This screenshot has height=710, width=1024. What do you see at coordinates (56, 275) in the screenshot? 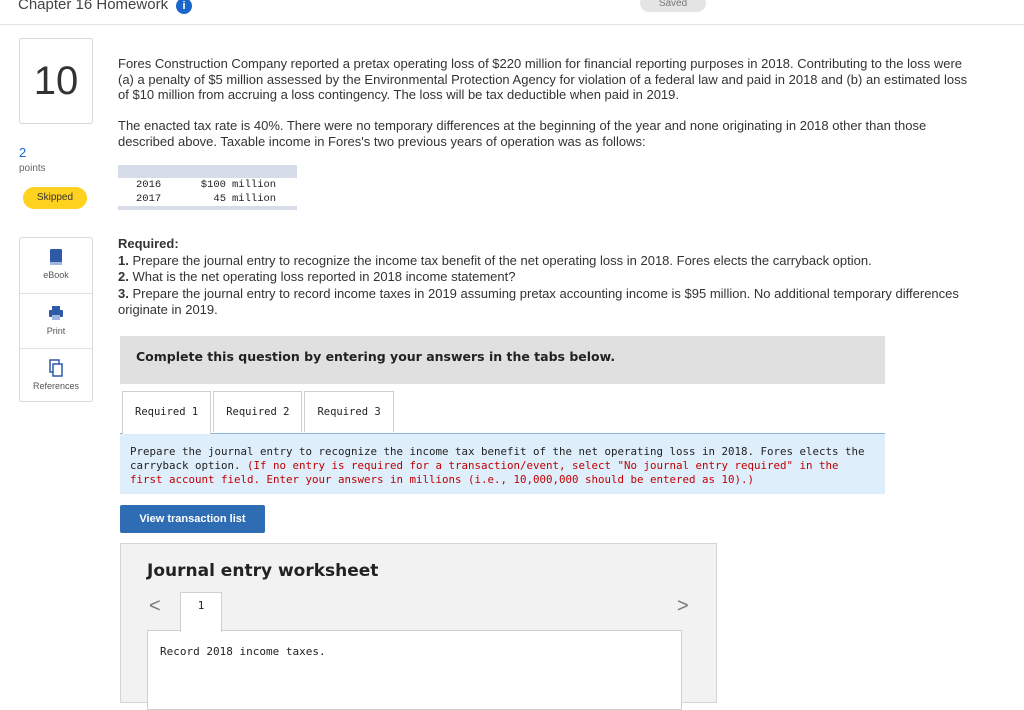
I see `ebook-label: eBook` at bounding box center [56, 275].